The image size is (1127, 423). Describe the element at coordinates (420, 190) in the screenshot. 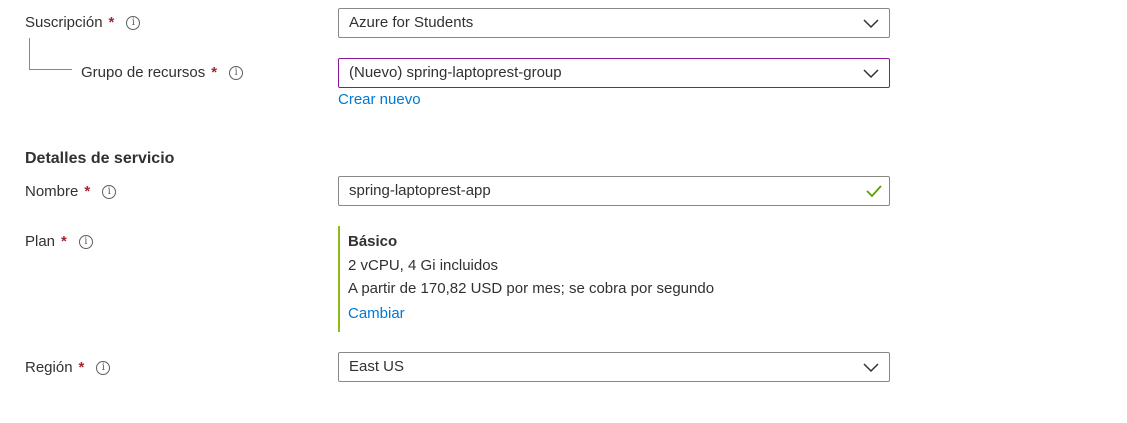

I see `name-value: spring-laptoprest-app` at that location.